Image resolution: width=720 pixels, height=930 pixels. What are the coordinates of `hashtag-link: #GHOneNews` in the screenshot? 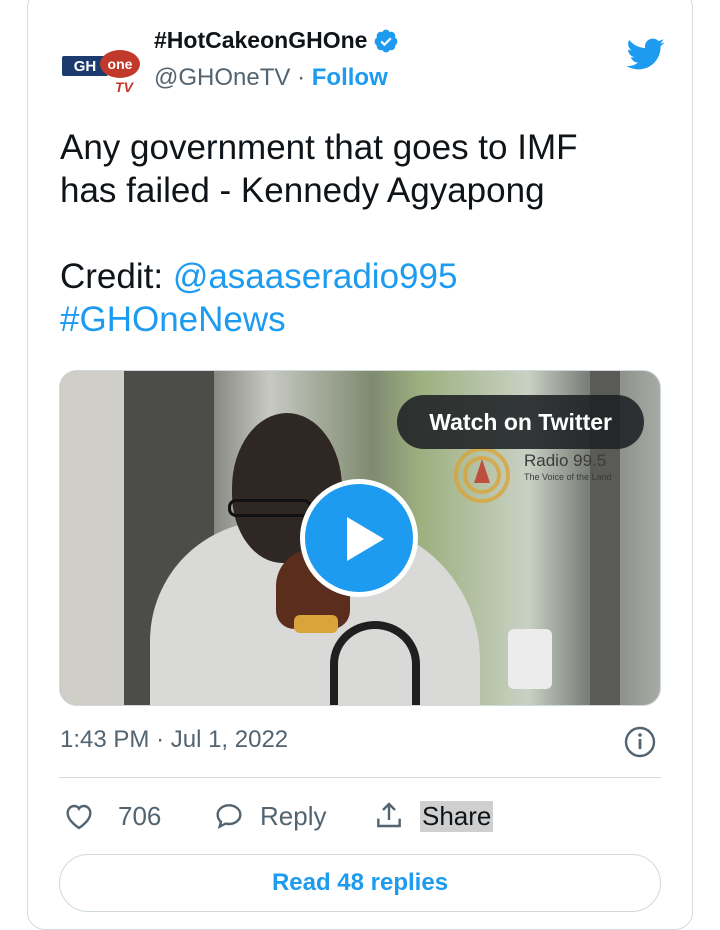 It's located at (360, 319).